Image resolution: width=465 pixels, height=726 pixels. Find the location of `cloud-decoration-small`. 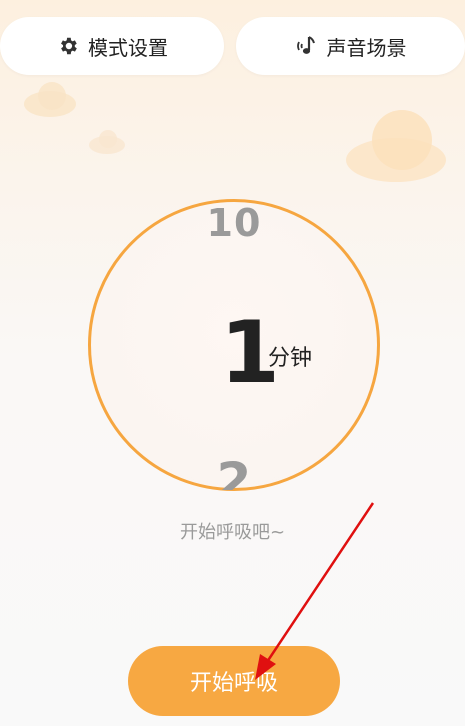

cloud-decoration-small is located at coordinates (107, 142).